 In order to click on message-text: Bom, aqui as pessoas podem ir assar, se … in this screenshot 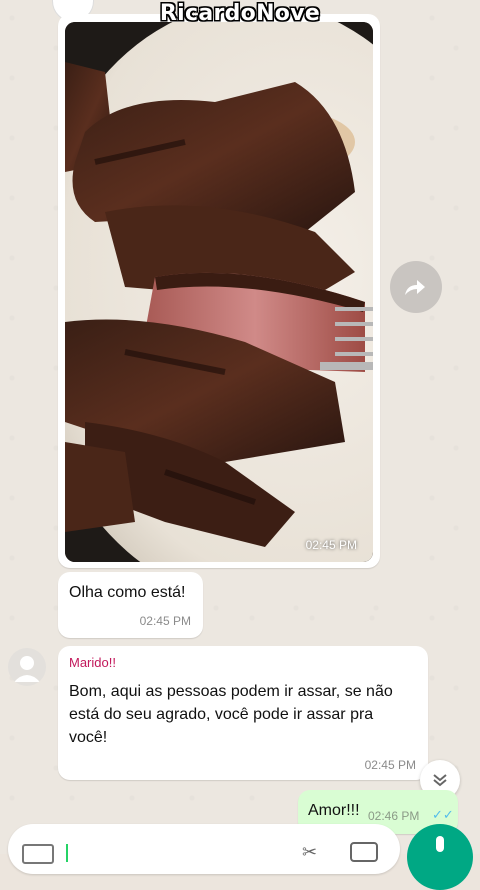, I will do `click(231, 714)`.